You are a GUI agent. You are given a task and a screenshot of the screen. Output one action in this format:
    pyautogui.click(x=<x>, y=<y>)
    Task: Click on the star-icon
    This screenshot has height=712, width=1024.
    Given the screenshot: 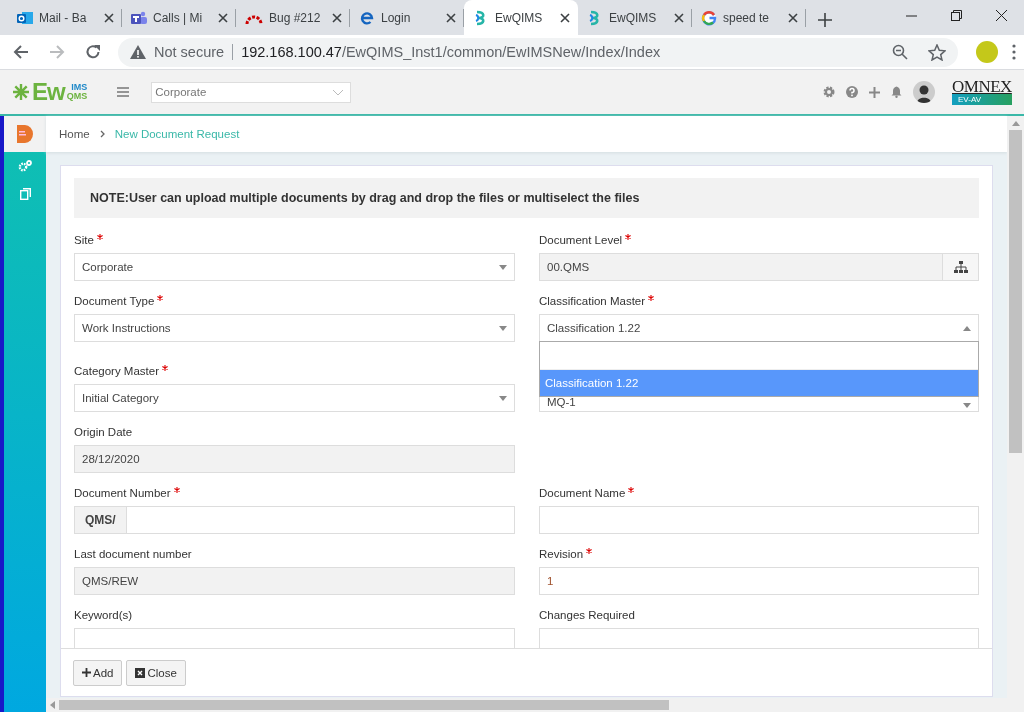 What is the action you would take?
    pyautogui.click(x=937, y=52)
    